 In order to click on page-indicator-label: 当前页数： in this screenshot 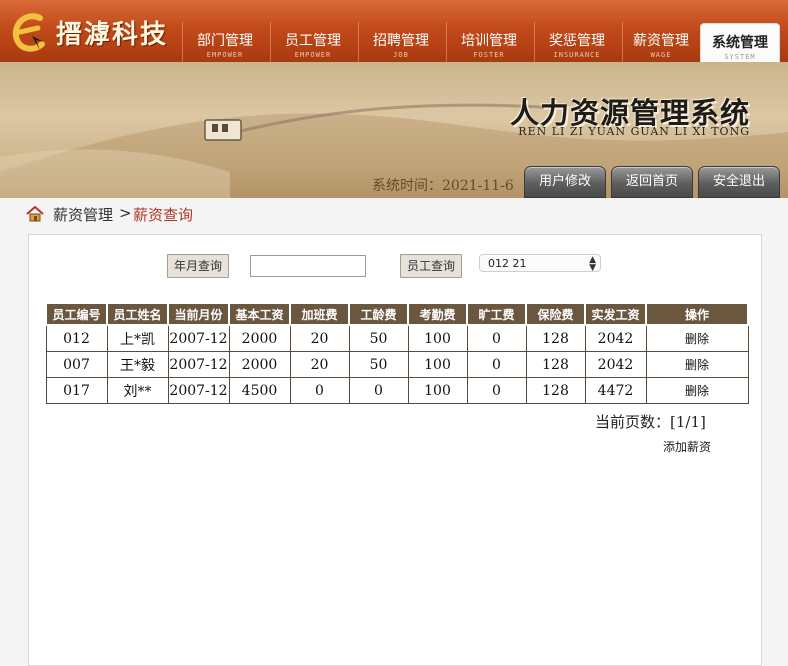, I will do `click(633, 422)`.